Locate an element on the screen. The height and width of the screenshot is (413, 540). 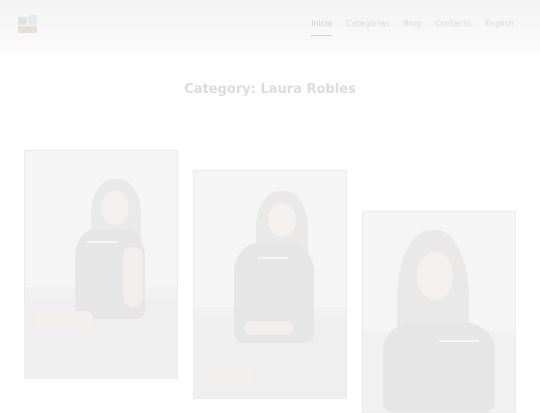
main-nav: Inicio Categorías Blog Contacto English is located at coordinates (412, 27).